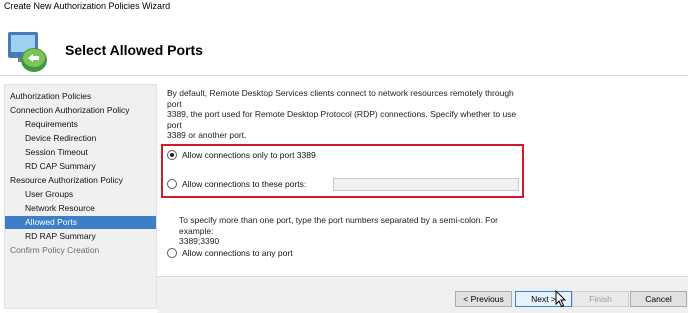 The width and height of the screenshot is (688, 313). Describe the element at coordinates (60, 208) in the screenshot. I see `sidebar-item-network-resource: Network Resource` at that location.